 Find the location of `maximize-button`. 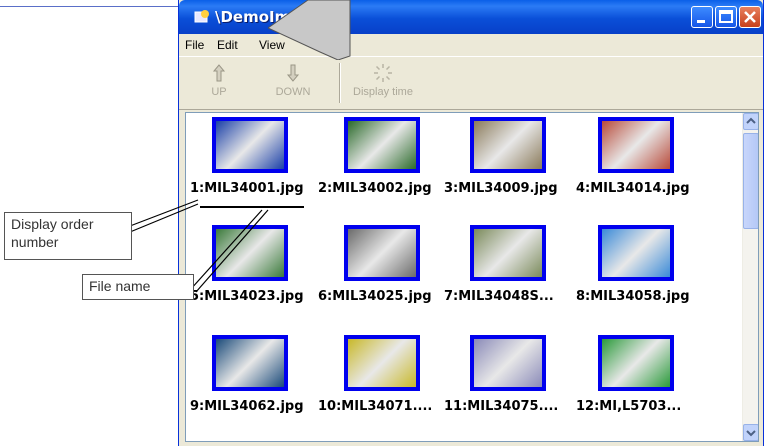

maximize-button is located at coordinates (726, 17).